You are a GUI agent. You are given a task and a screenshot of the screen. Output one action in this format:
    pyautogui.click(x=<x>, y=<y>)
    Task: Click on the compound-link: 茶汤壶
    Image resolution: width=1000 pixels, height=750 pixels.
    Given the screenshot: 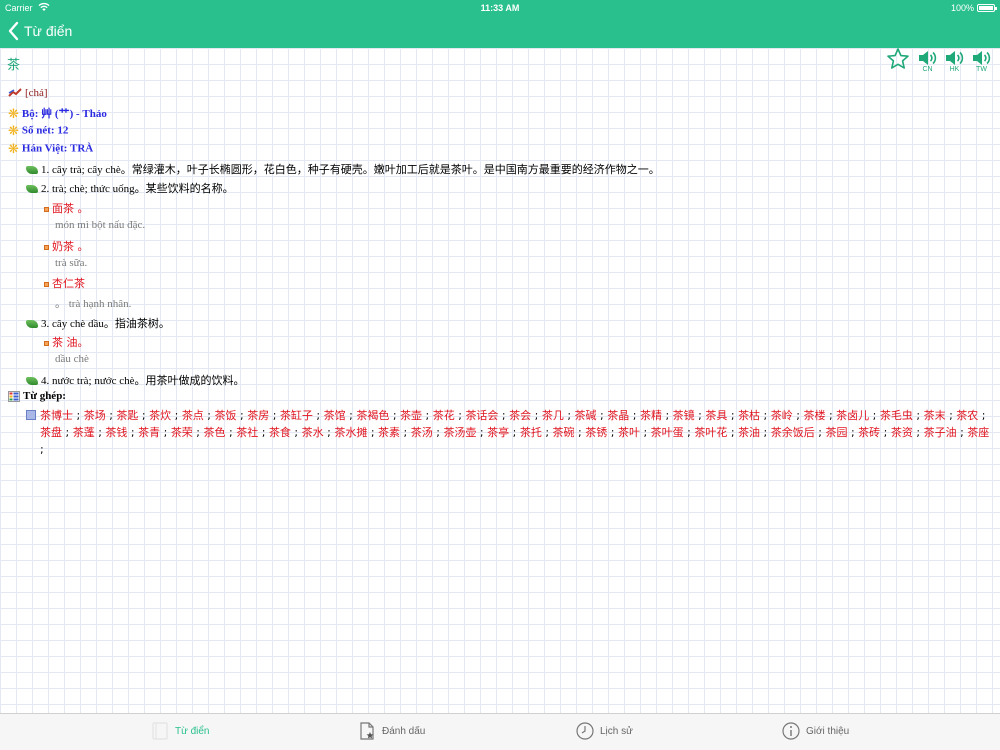 What is the action you would take?
    pyautogui.click(x=459, y=432)
    